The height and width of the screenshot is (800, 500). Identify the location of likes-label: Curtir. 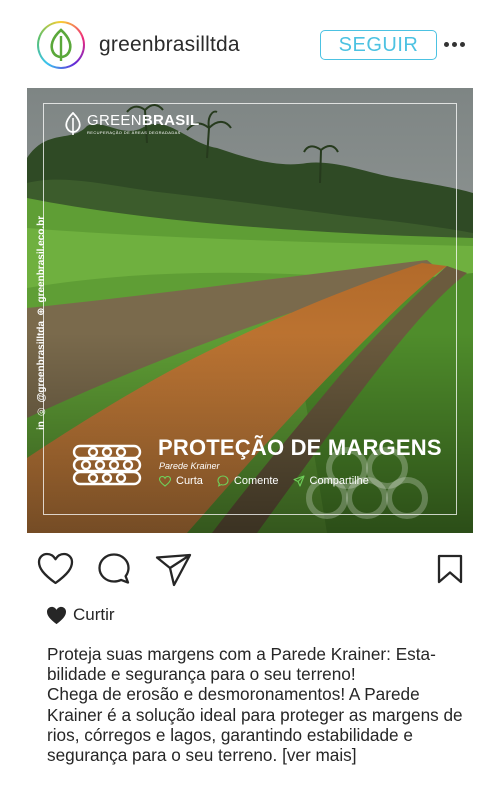
(94, 614).